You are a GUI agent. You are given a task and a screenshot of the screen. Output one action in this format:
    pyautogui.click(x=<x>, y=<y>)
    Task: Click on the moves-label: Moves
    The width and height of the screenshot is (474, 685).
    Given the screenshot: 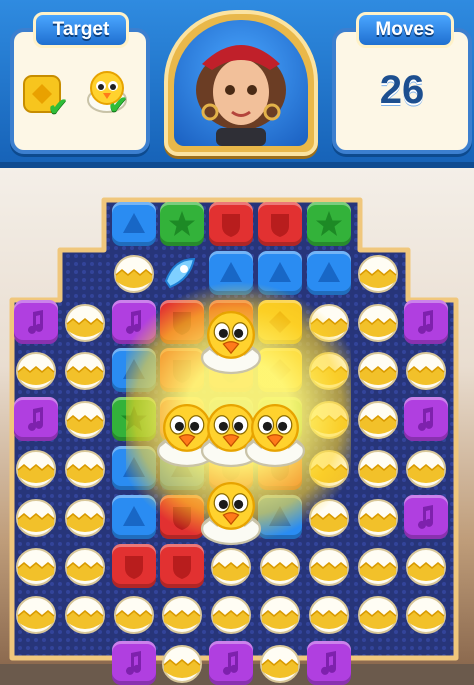 What is the action you would take?
    pyautogui.click(x=405, y=30)
    